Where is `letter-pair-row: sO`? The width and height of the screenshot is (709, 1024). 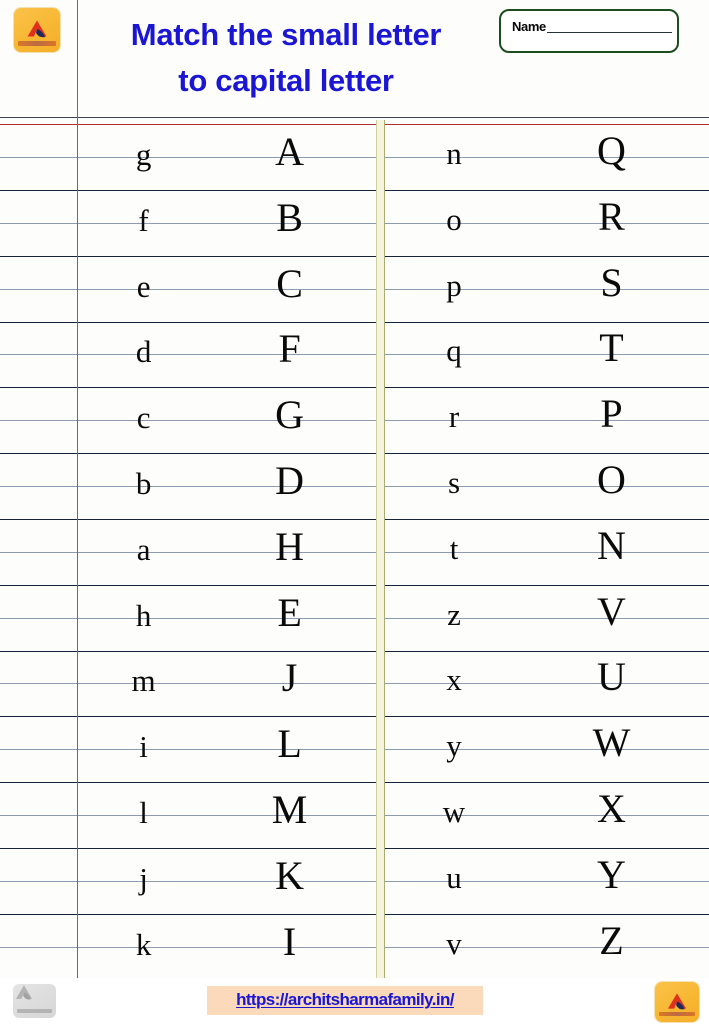
letter-pair-row: sO is located at coordinates (546, 483).